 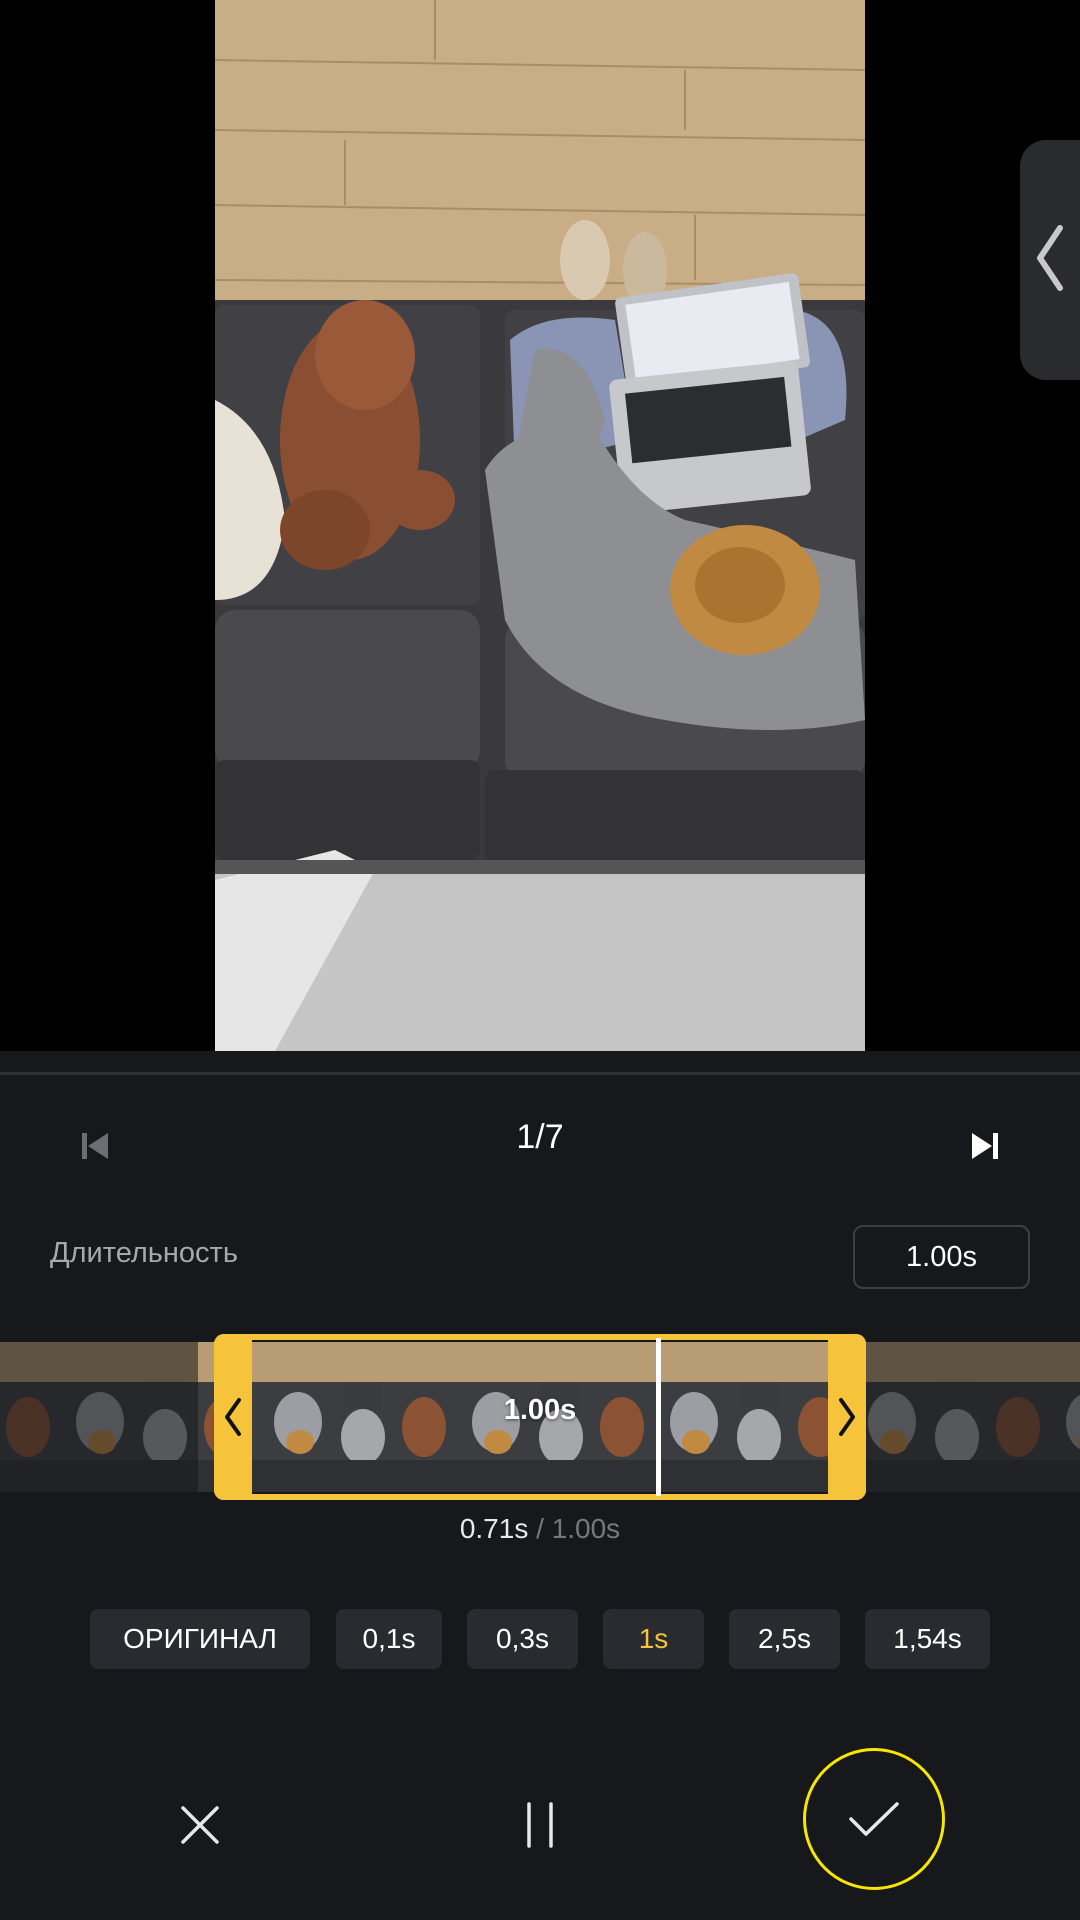 I want to click on pause-icon, so click(x=540, y=1825).